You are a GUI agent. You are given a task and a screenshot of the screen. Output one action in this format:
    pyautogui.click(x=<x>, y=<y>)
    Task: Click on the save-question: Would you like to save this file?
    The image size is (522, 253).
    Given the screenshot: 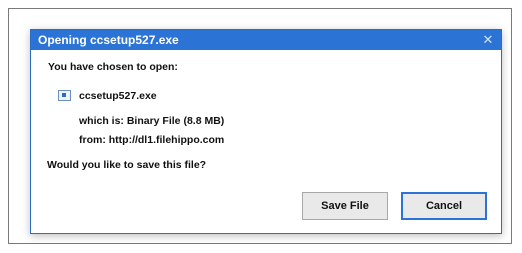 What is the action you would take?
    pyautogui.click(x=127, y=165)
    